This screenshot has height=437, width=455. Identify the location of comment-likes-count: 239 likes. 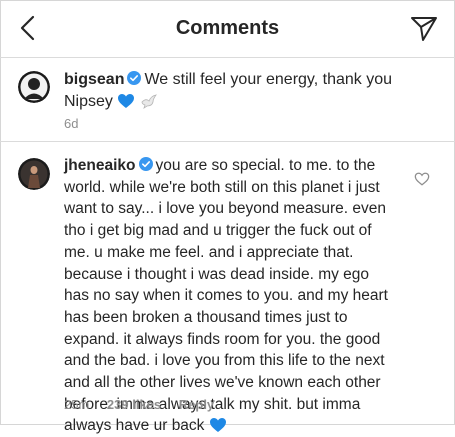
(134, 404).